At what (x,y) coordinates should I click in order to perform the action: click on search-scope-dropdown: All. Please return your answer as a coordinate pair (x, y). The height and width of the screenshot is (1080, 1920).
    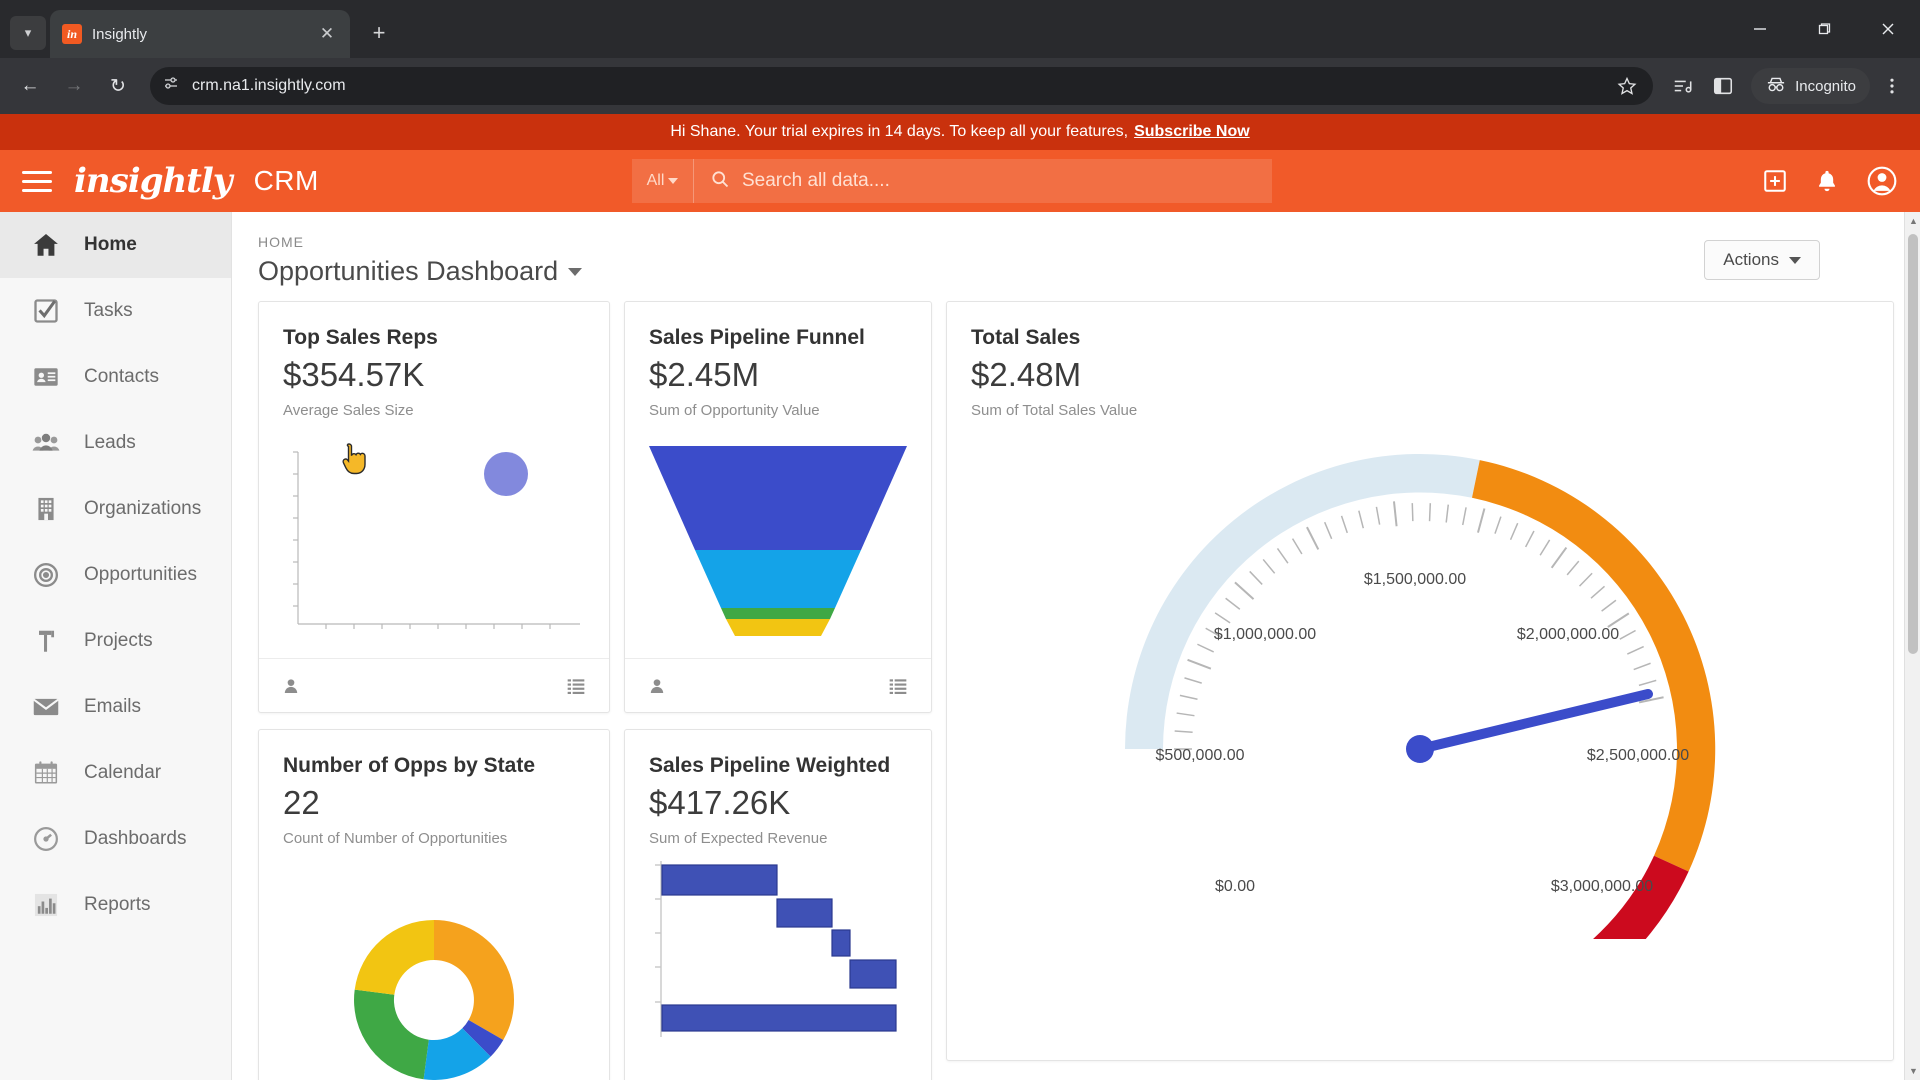
    Looking at the image, I should click on (663, 181).